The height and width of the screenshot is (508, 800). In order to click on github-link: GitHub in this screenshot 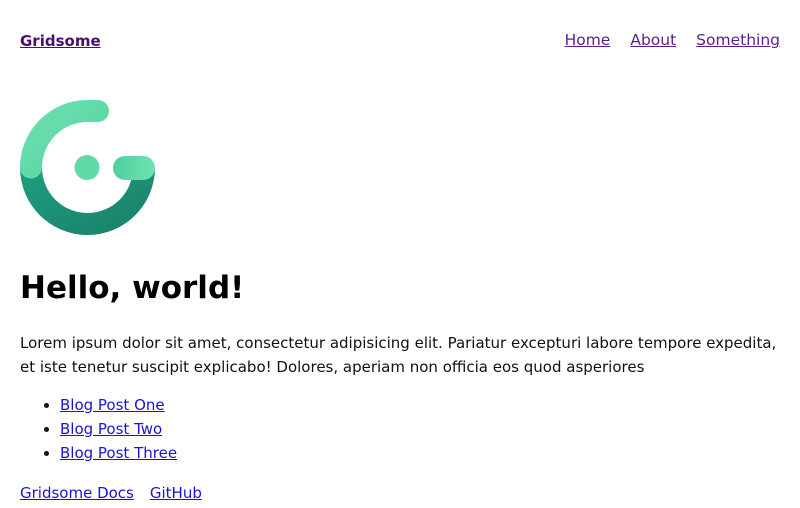, I will do `click(176, 493)`.